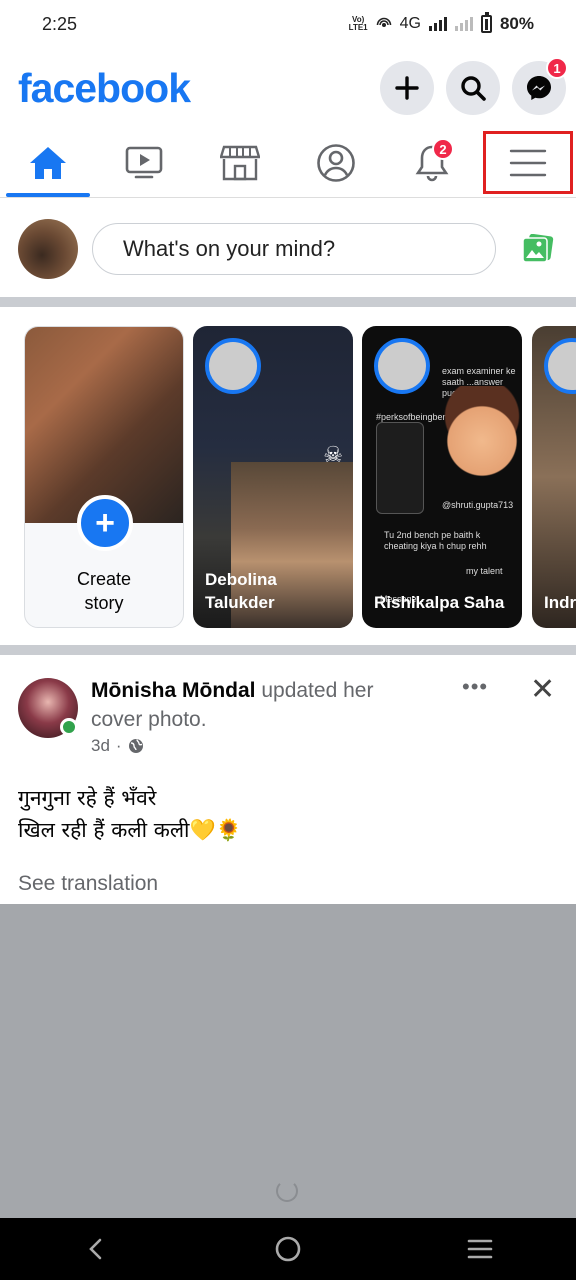  I want to click on create-button, so click(407, 88).